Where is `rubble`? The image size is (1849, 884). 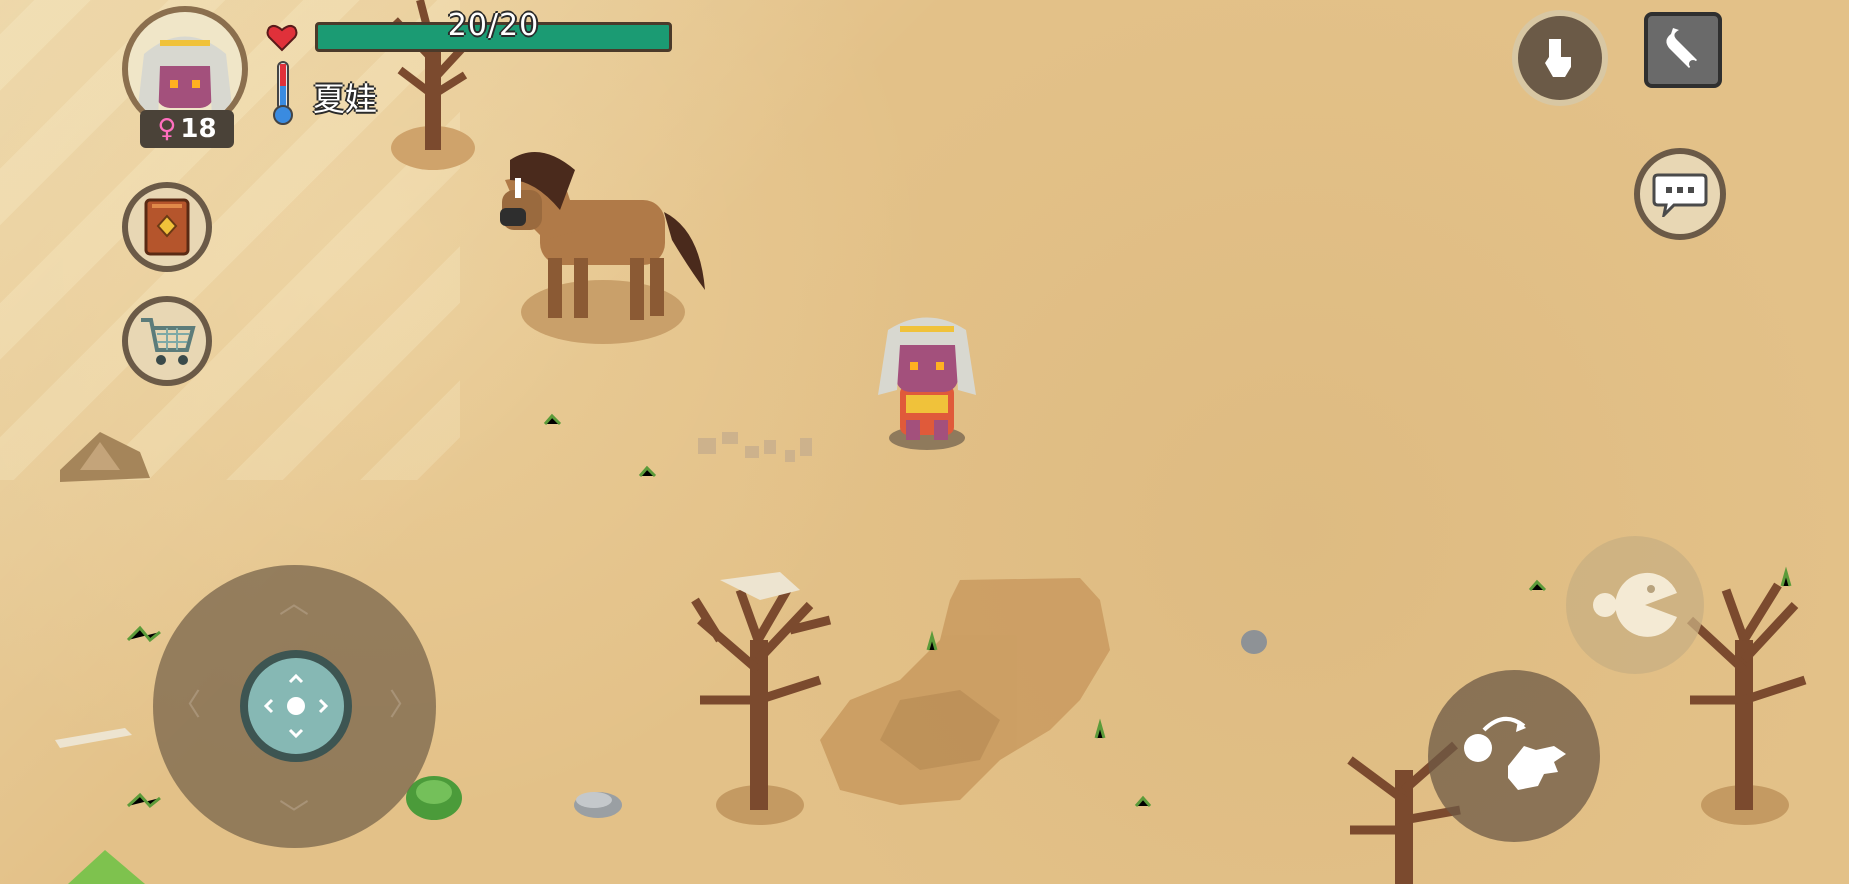 rubble is located at coordinates (755, 447).